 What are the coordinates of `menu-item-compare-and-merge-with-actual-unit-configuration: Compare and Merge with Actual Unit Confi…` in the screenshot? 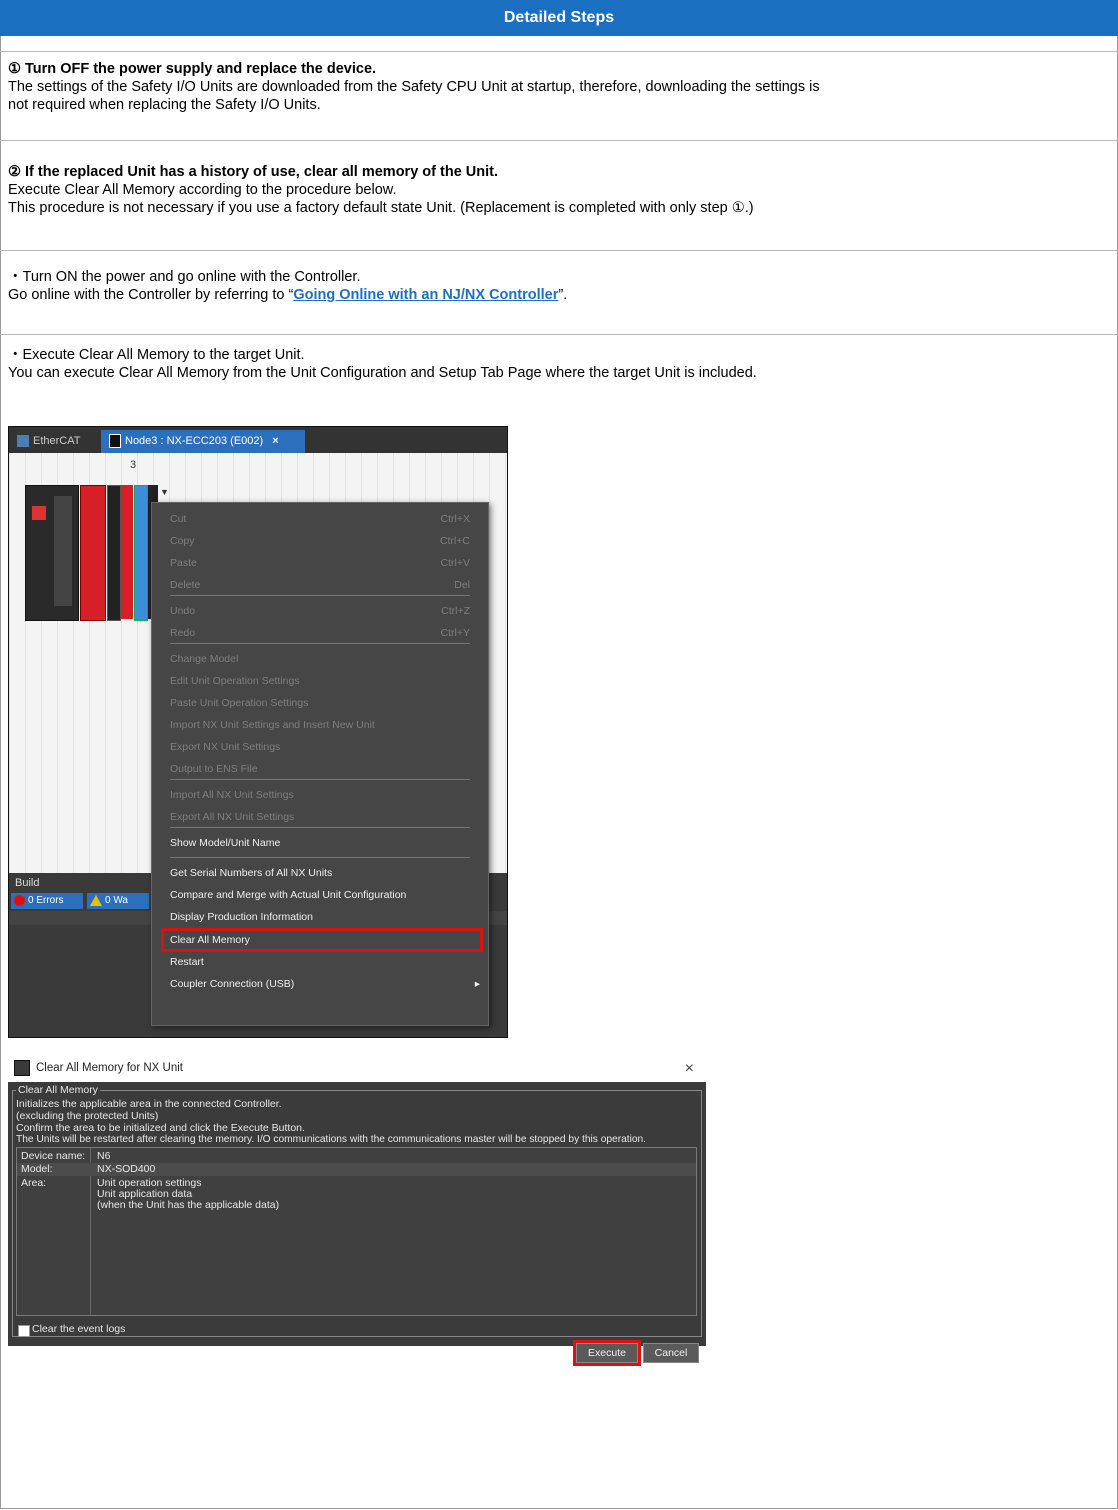 It's located at (320, 895).